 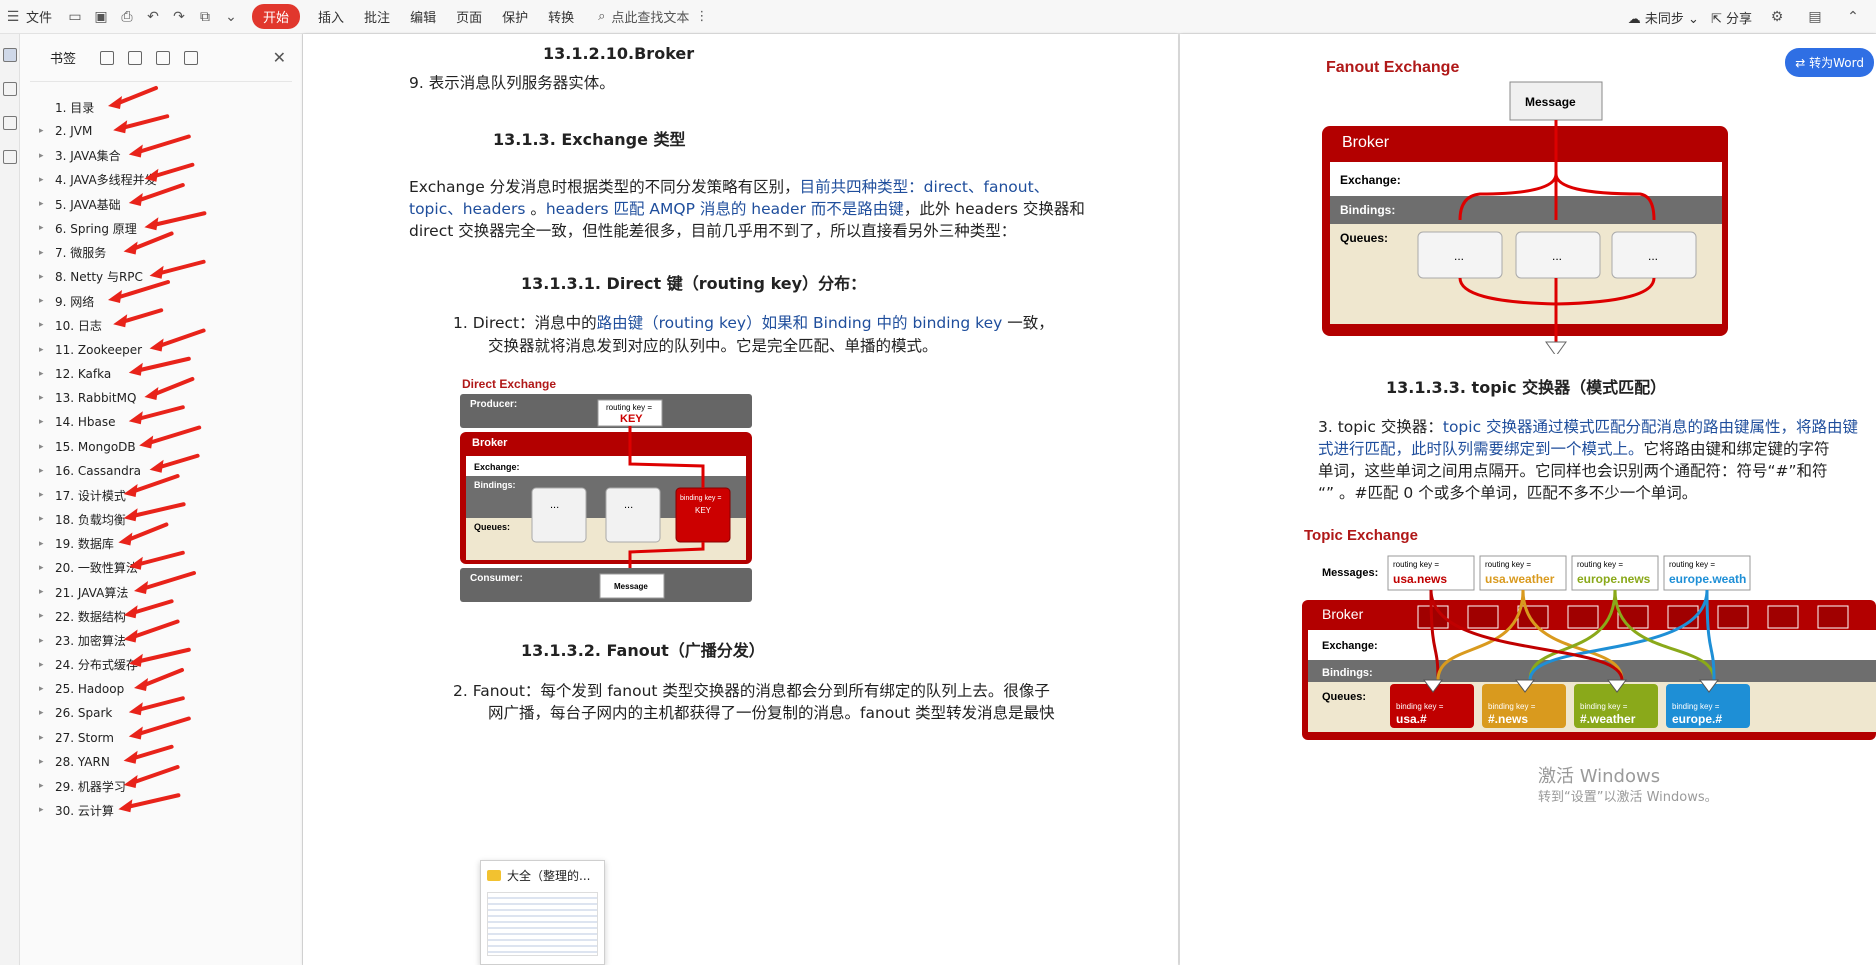 What do you see at coordinates (331, 16) in the screenshot?
I see `tab-insert: 插入` at bounding box center [331, 16].